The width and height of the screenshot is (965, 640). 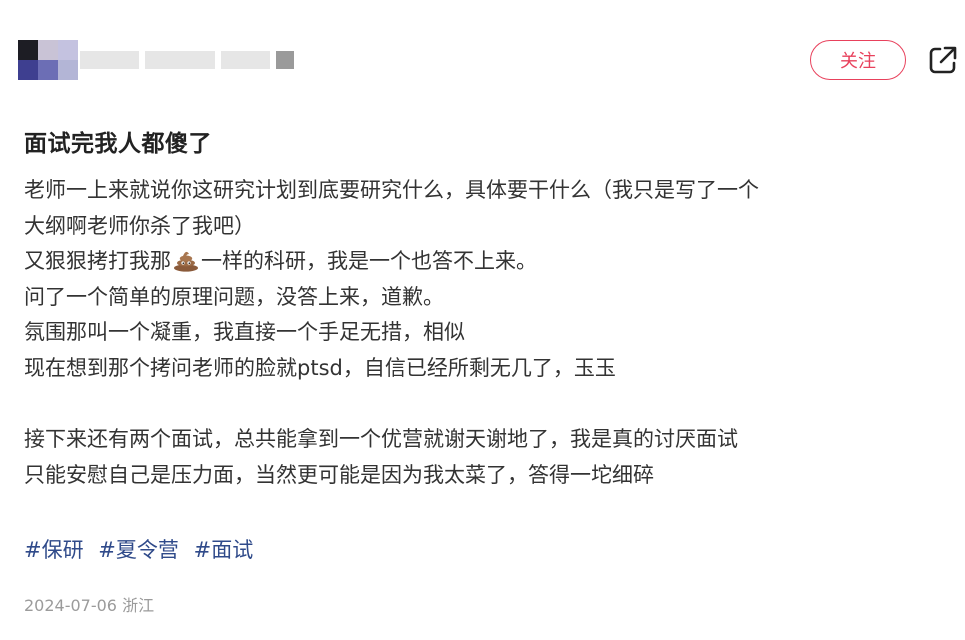 I want to click on post-body-line: 接下来还有两个面试，总共能拿到一个优营就谢天谢地了，我是真的讨厌面试, so click(x=381, y=439).